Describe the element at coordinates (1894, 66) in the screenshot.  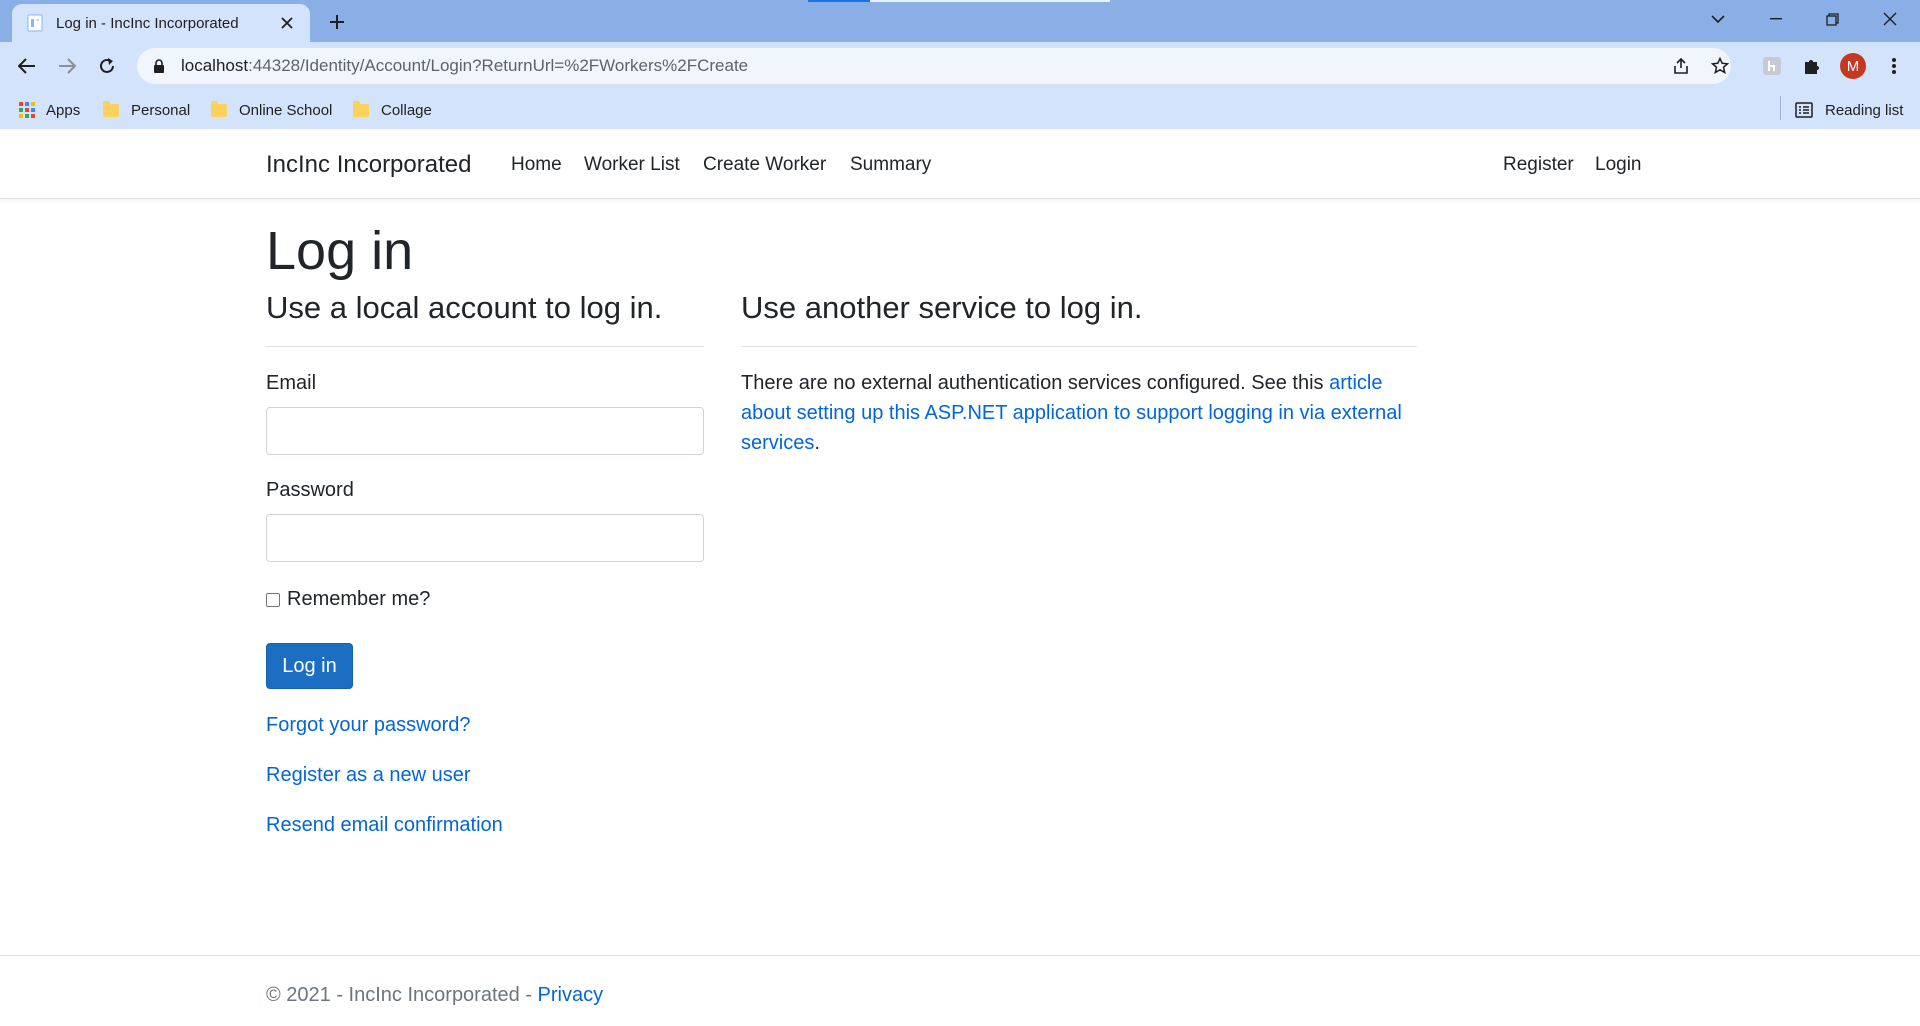
I see `browser-menu-icon` at that location.